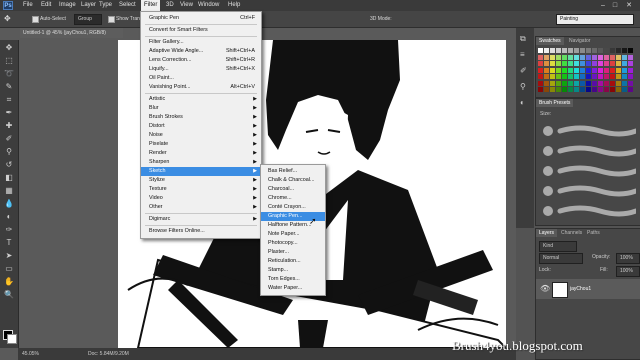 The width and height of the screenshot is (640, 360). I want to click on clone-stamp-tool-icon: ⚲, so click(9, 151).